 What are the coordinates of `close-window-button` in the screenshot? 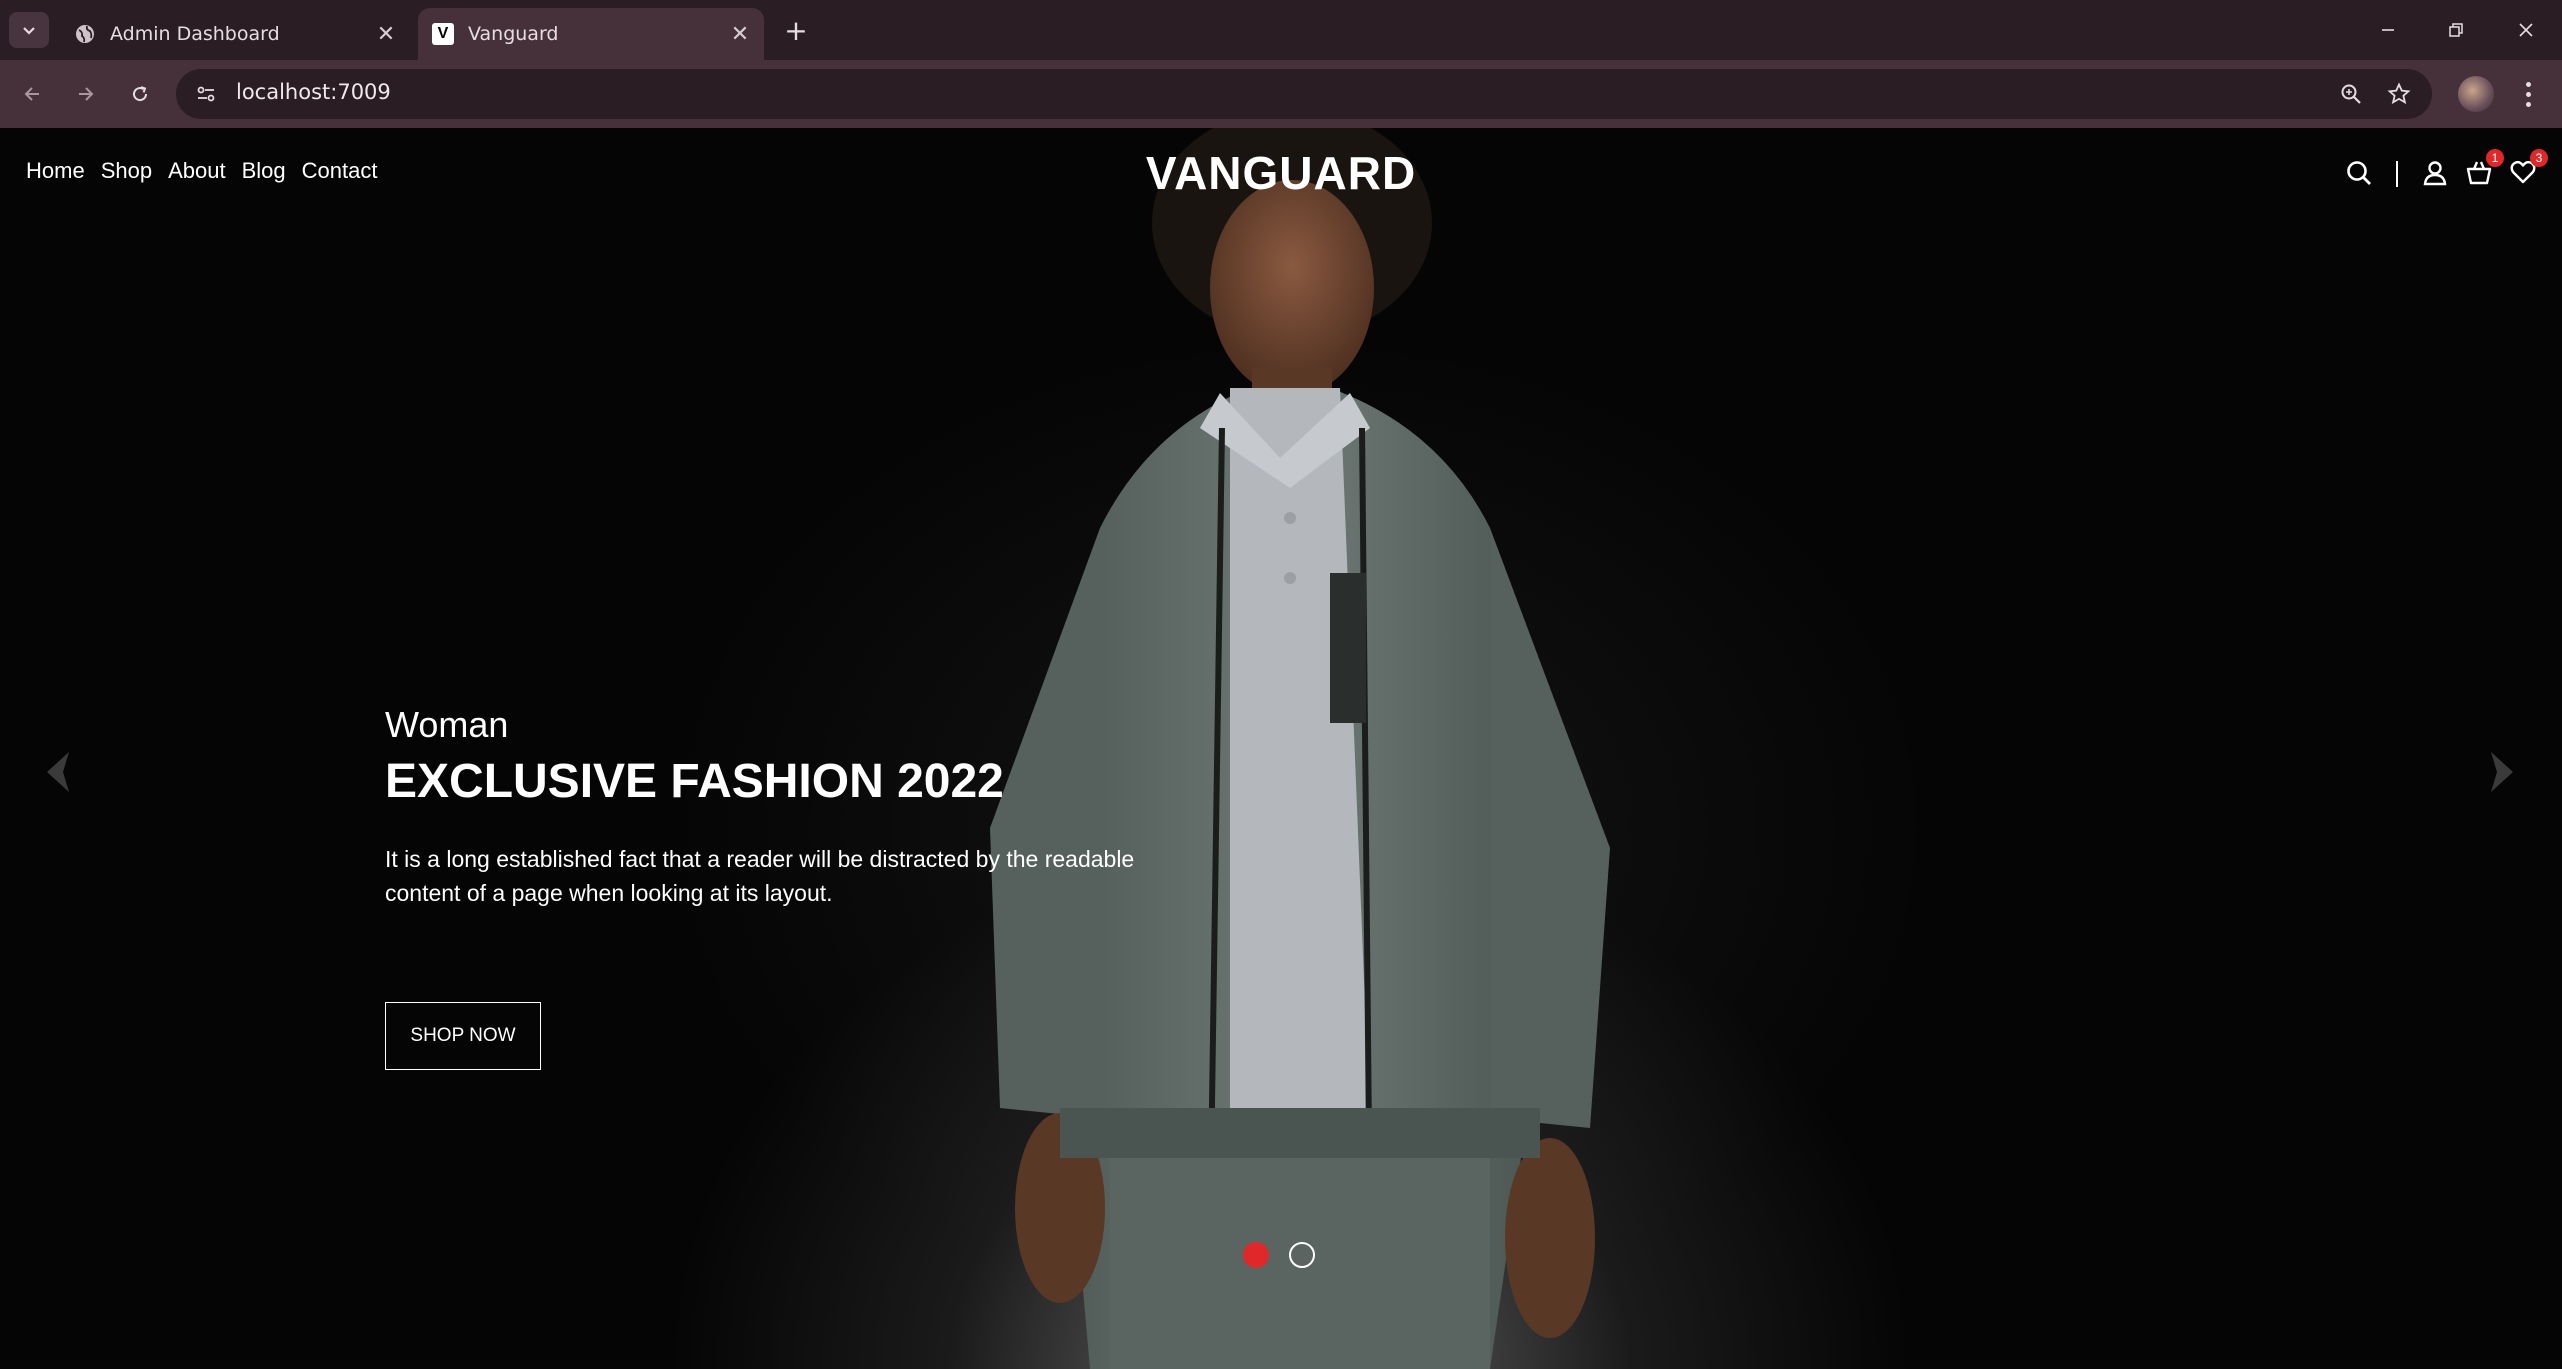 It's located at (2526, 30).